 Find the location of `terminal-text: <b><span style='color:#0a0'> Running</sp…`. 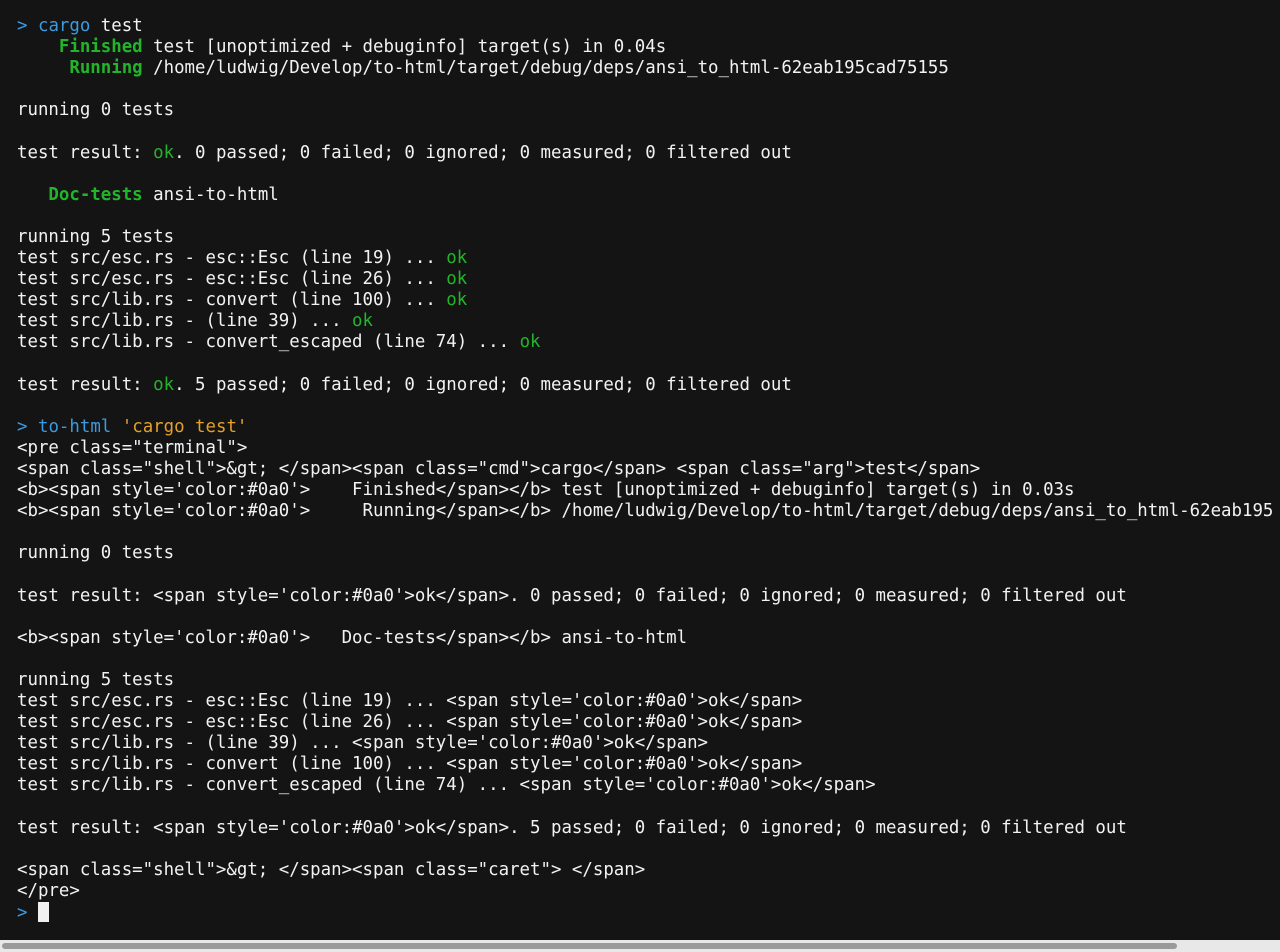

terminal-text: <b><span style='color:#0a0'> Running</sp… is located at coordinates (645, 511).